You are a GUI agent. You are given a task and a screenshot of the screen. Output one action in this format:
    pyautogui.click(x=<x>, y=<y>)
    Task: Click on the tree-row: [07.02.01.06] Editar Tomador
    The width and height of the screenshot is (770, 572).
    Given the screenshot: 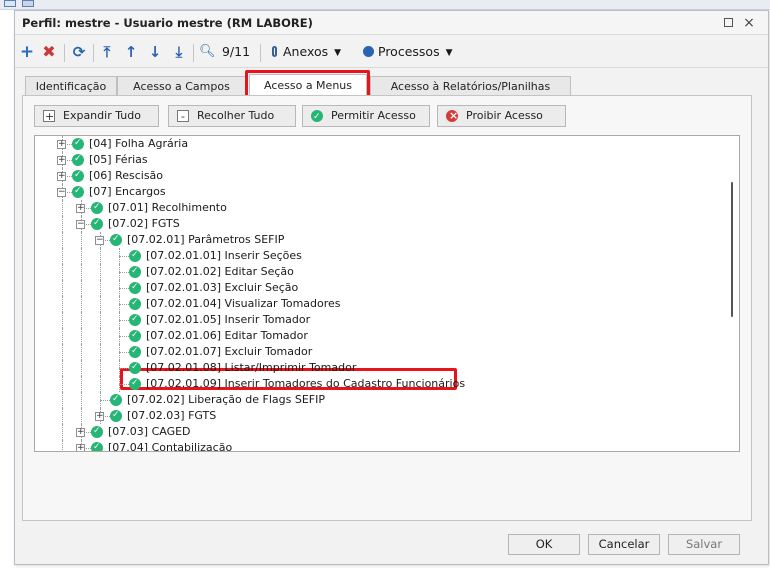 What is the action you would take?
    pyautogui.click(x=380, y=335)
    